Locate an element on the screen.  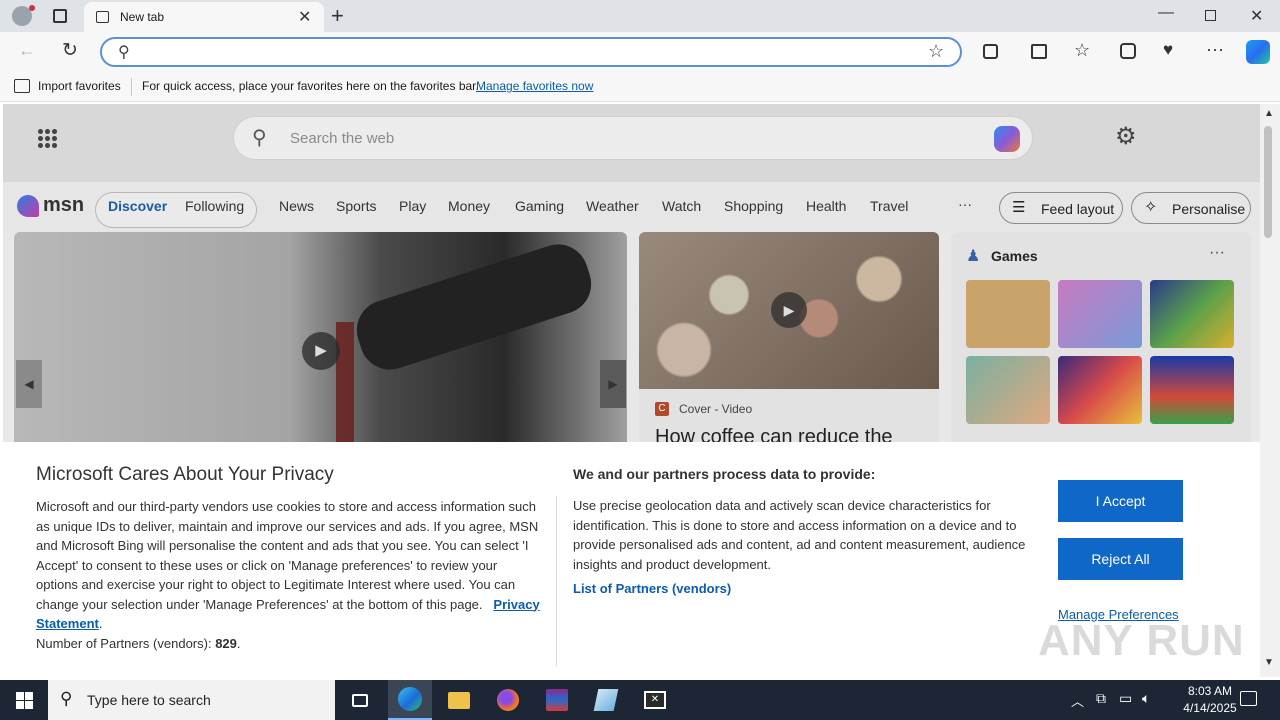
games-icon: ♟ is located at coordinates (973, 256).